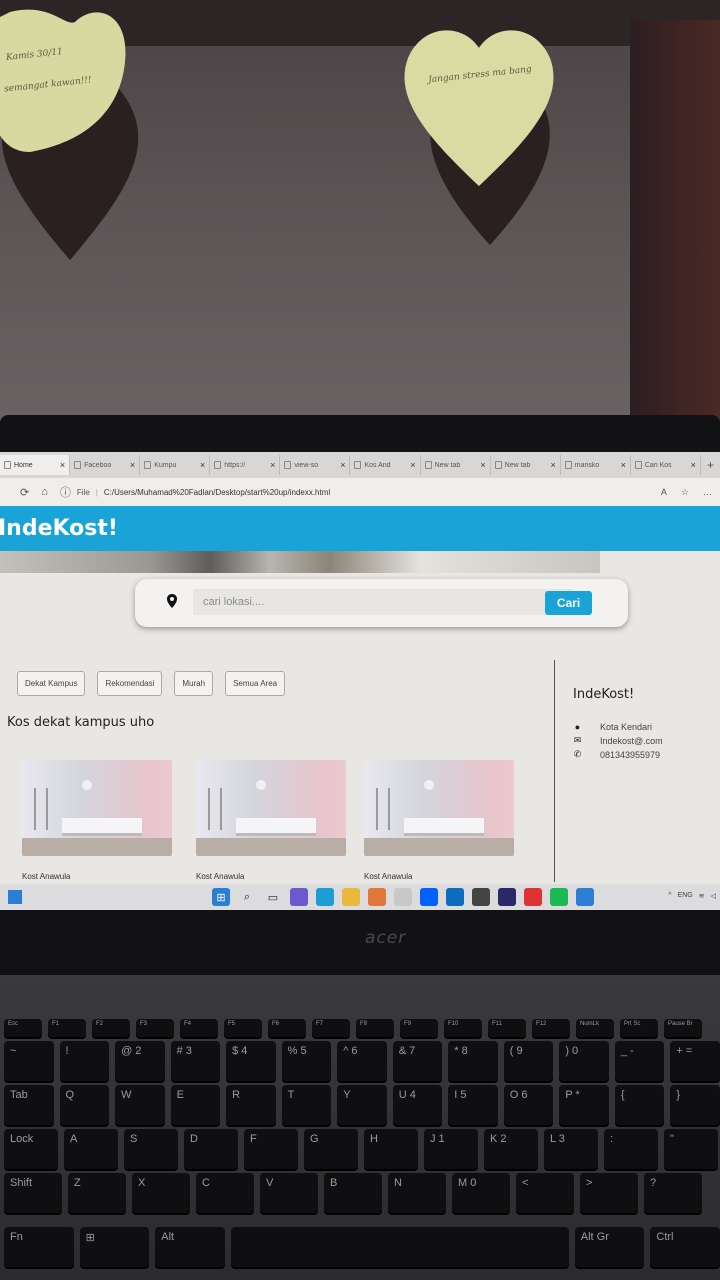 This screenshot has width=720, height=1280. Describe the element at coordinates (29, 1061) in the screenshot. I see `keyboard-key: ~` at that location.